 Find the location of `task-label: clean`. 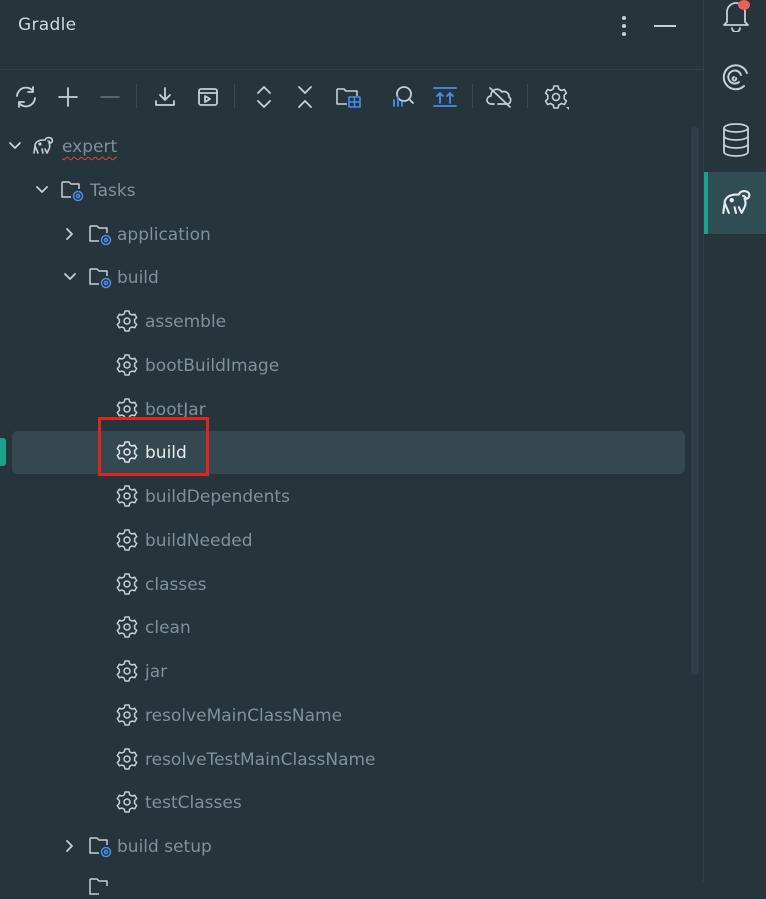

task-label: clean is located at coordinates (168, 628).